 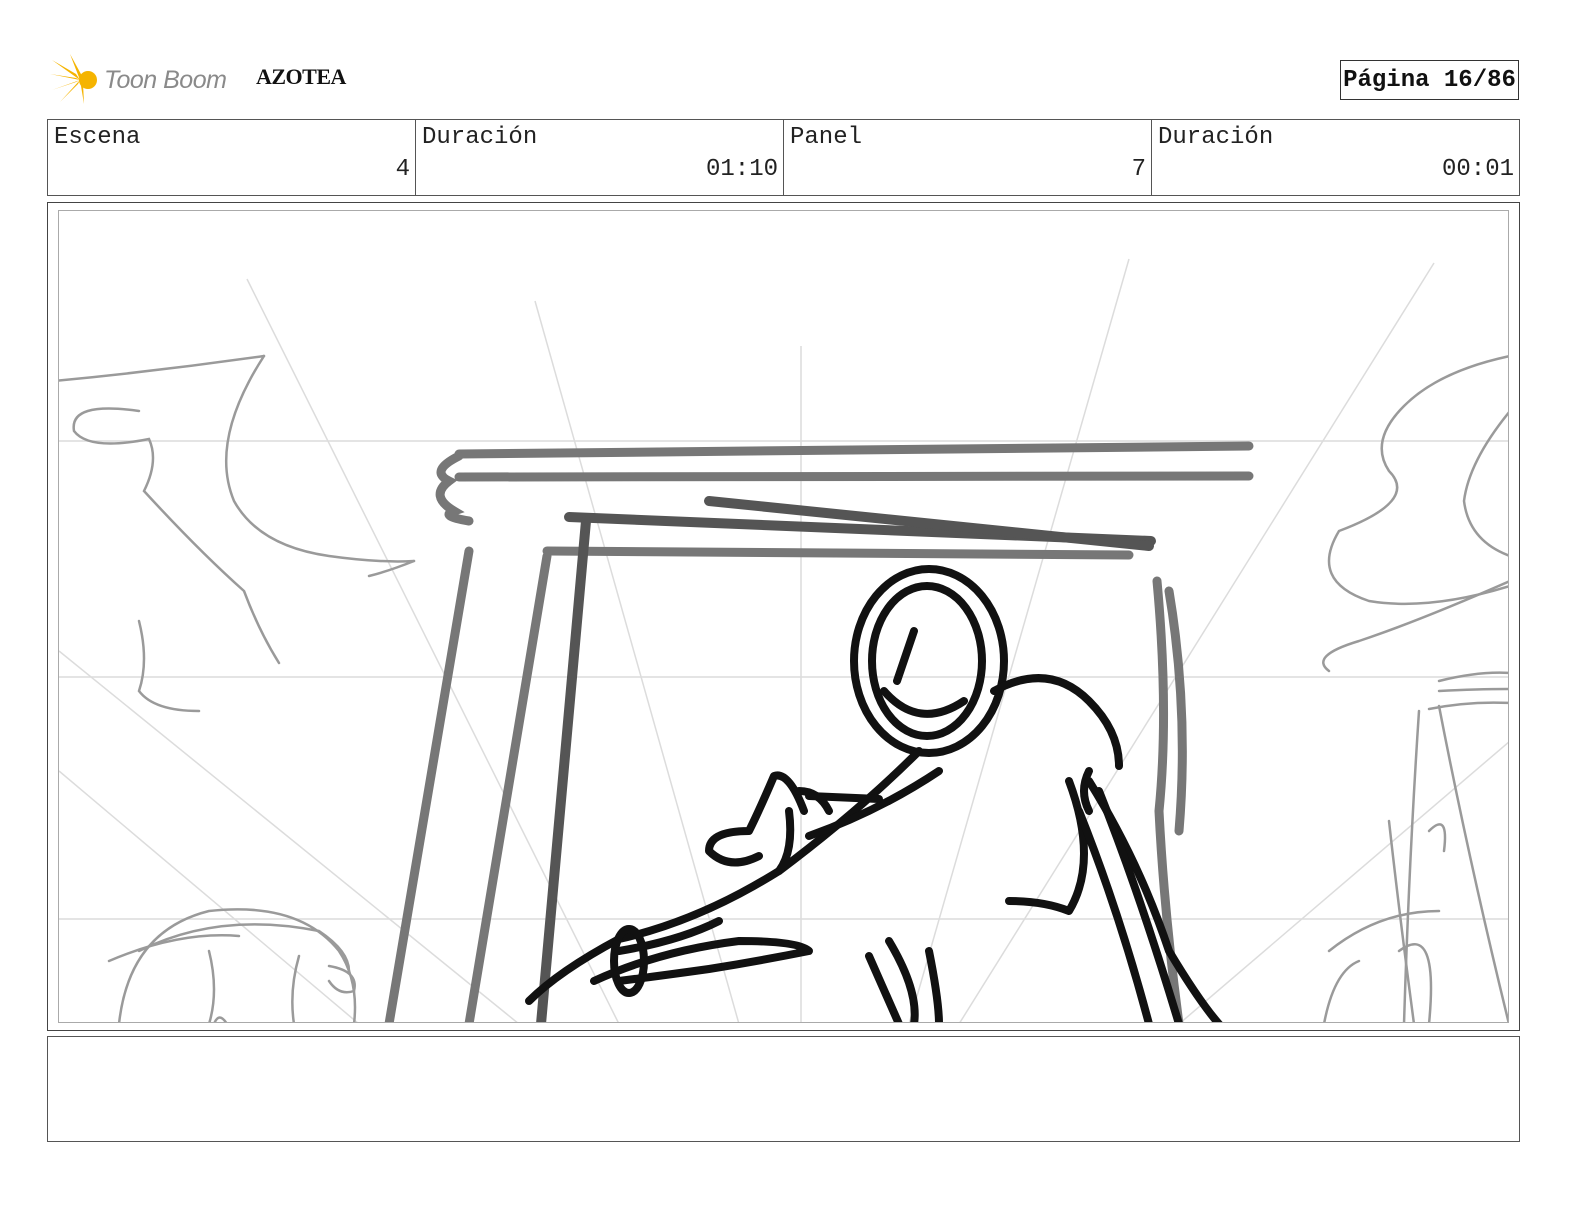 What do you see at coordinates (1216, 137) in the screenshot?
I see `panel-duration-label: Duración` at bounding box center [1216, 137].